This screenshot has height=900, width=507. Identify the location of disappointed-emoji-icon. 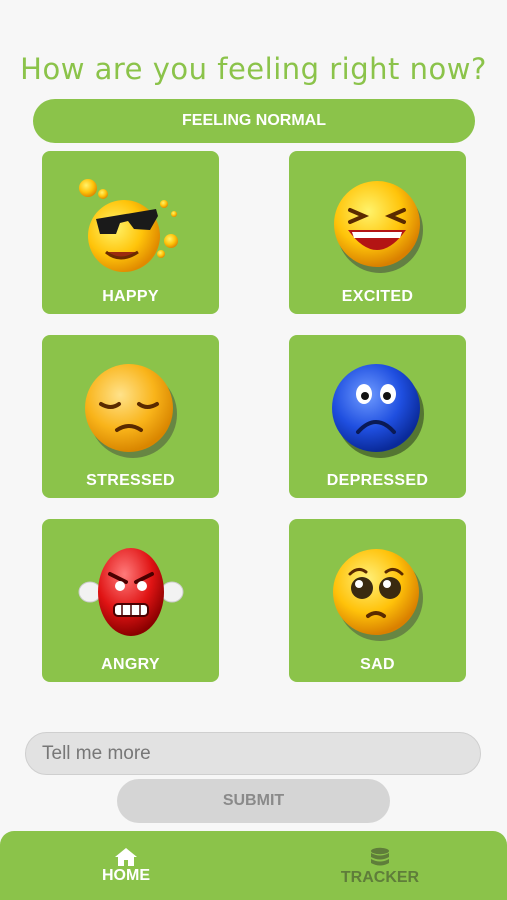
(130, 408).